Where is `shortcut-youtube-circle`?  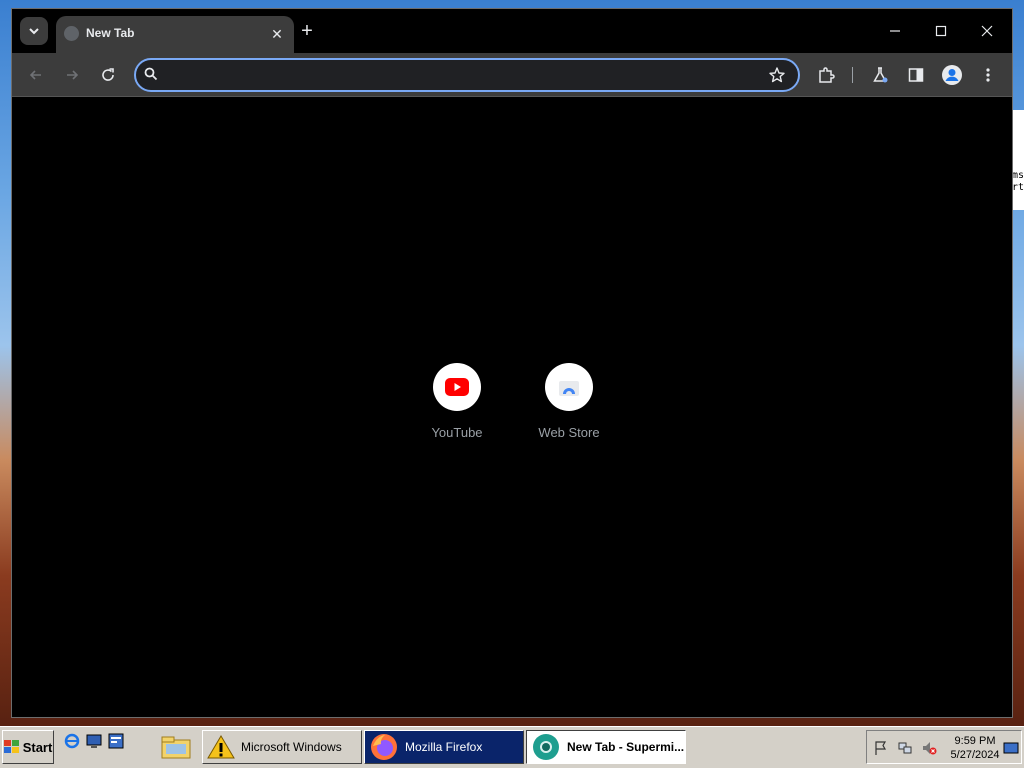 shortcut-youtube-circle is located at coordinates (457, 387).